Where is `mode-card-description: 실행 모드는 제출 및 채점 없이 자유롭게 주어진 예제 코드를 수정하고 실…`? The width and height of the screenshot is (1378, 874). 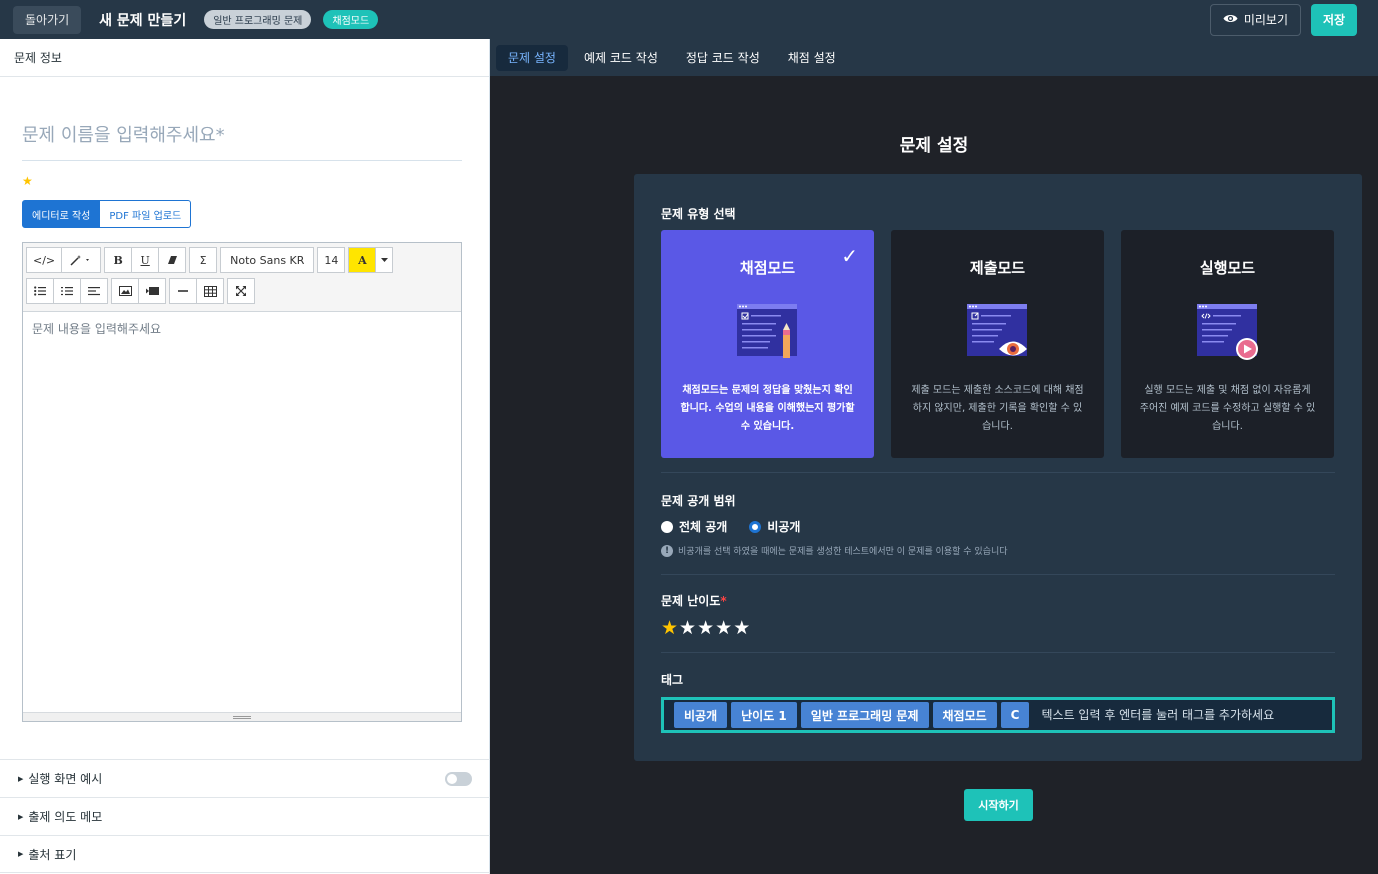 mode-card-description: 실행 모드는 제출 및 채점 없이 자유롭게 주어진 예제 코드를 수정하고 실… is located at coordinates (1227, 408).